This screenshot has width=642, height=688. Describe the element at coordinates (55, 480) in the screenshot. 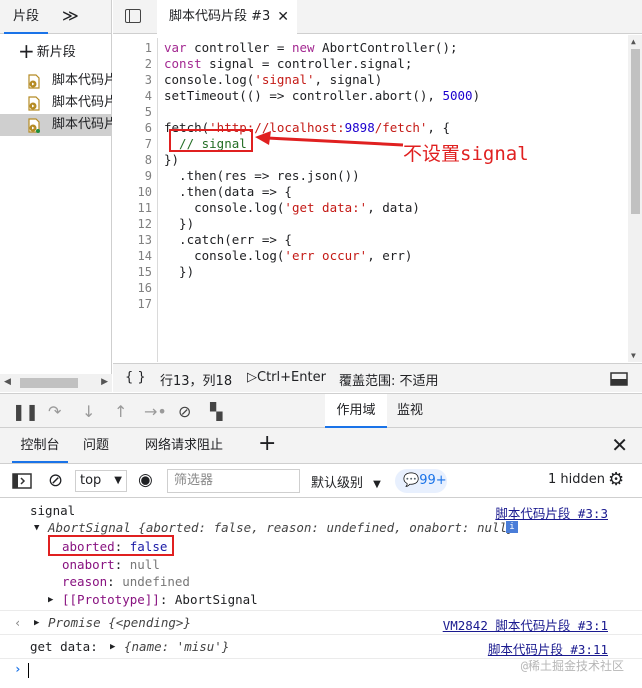

I see `clear-console-icon: ⊘` at that location.